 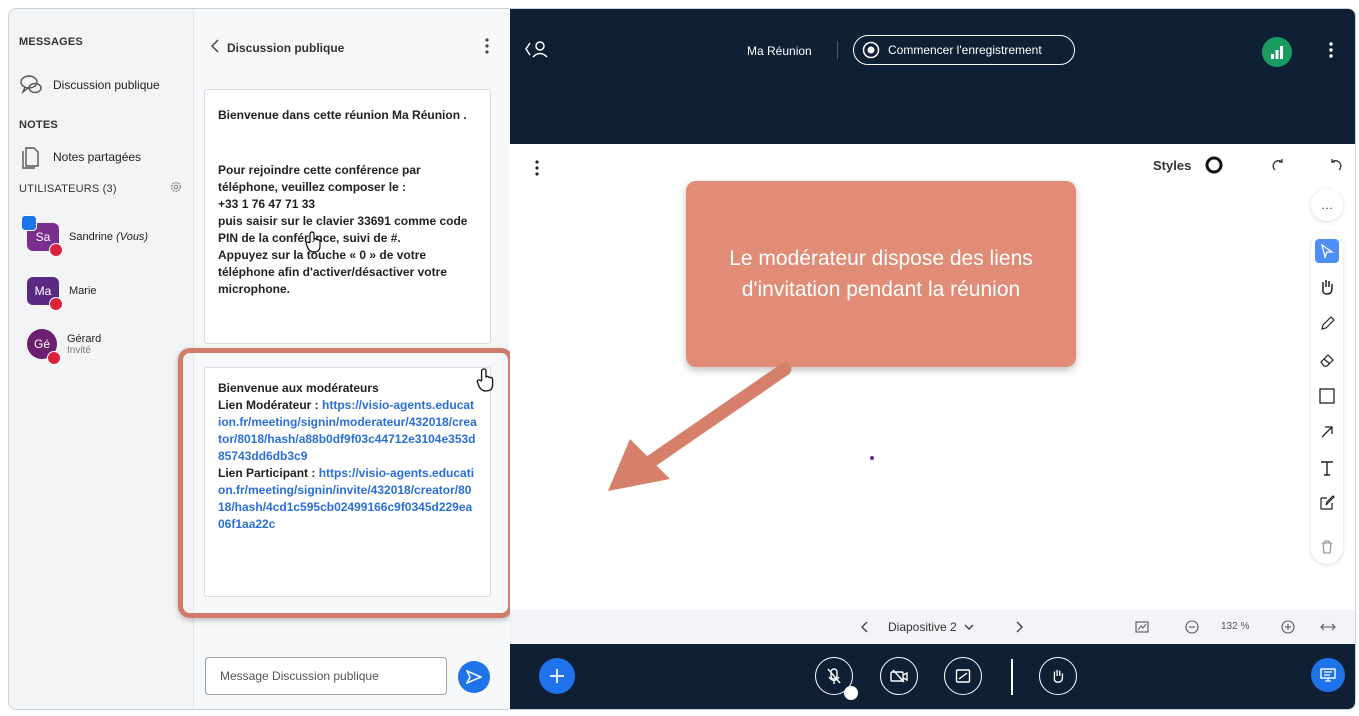 What do you see at coordinates (38, 125) in the screenshot?
I see `notes-section-title: NOTES` at bounding box center [38, 125].